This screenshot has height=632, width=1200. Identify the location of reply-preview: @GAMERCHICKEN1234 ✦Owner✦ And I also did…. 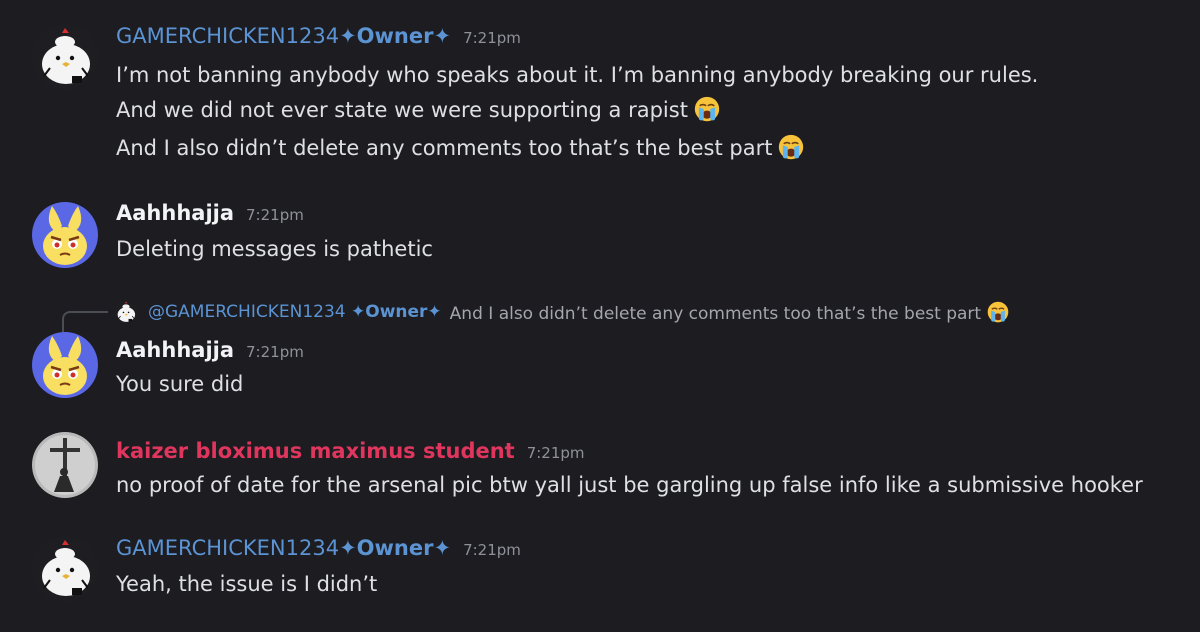
(561, 312).